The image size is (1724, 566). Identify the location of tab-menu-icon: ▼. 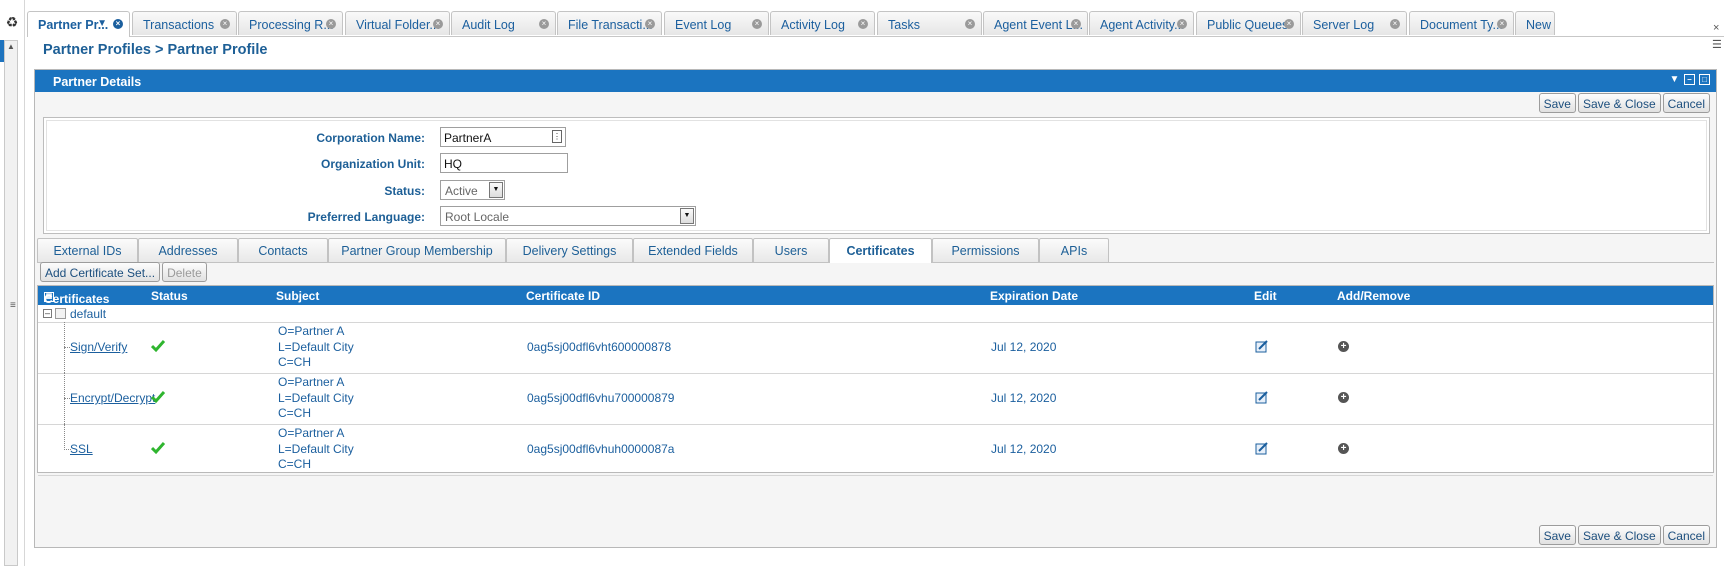
(102, 23).